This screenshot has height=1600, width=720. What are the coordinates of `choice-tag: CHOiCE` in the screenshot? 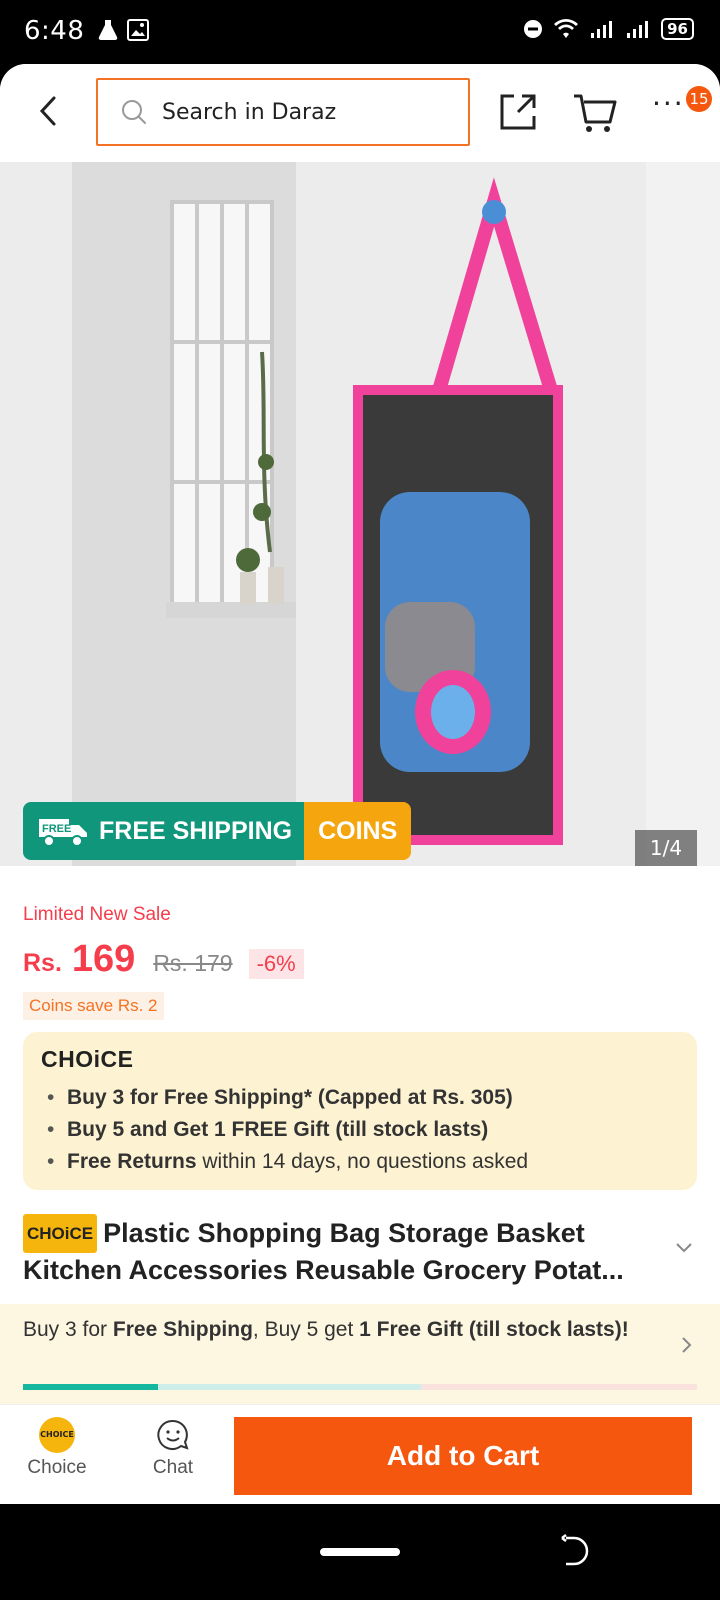 It's located at (60, 1233).